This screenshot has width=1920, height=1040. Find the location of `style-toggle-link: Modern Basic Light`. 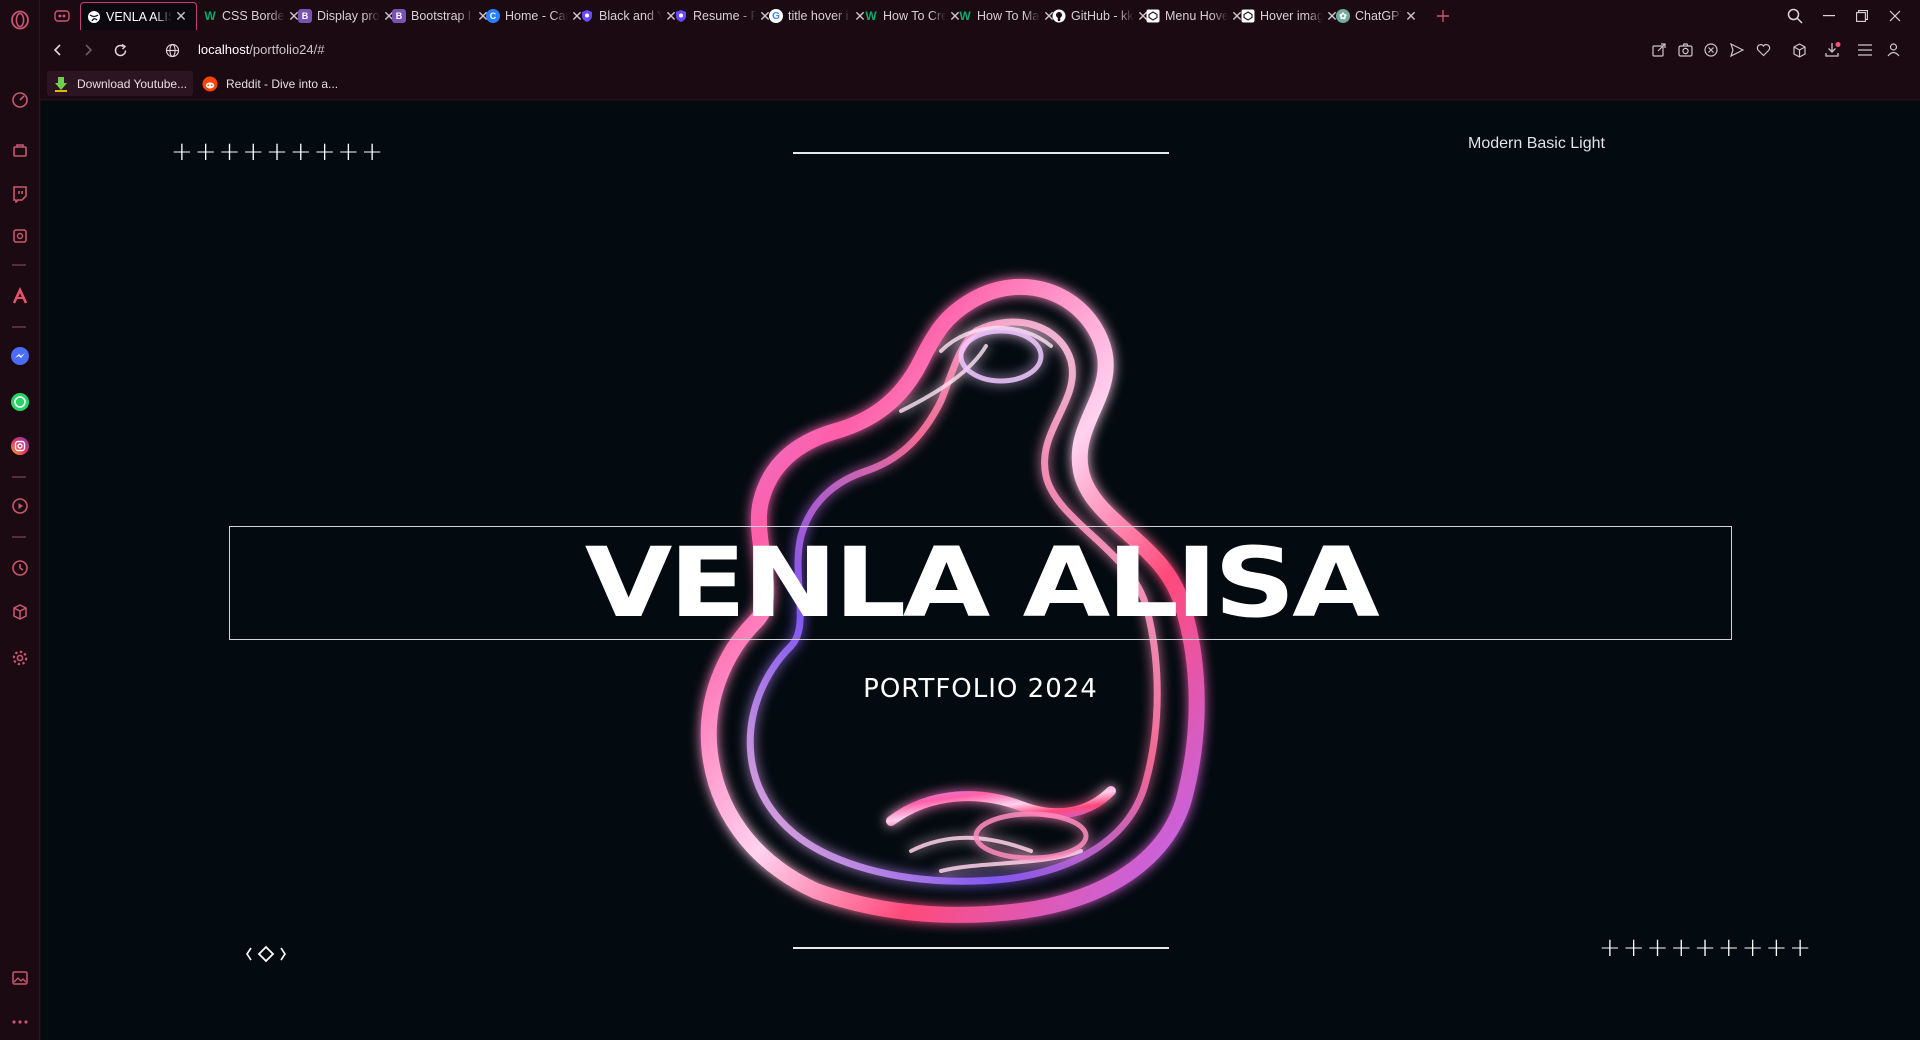

style-toggle-link: Modern Basic Light is located at coordinates (1536, 144).